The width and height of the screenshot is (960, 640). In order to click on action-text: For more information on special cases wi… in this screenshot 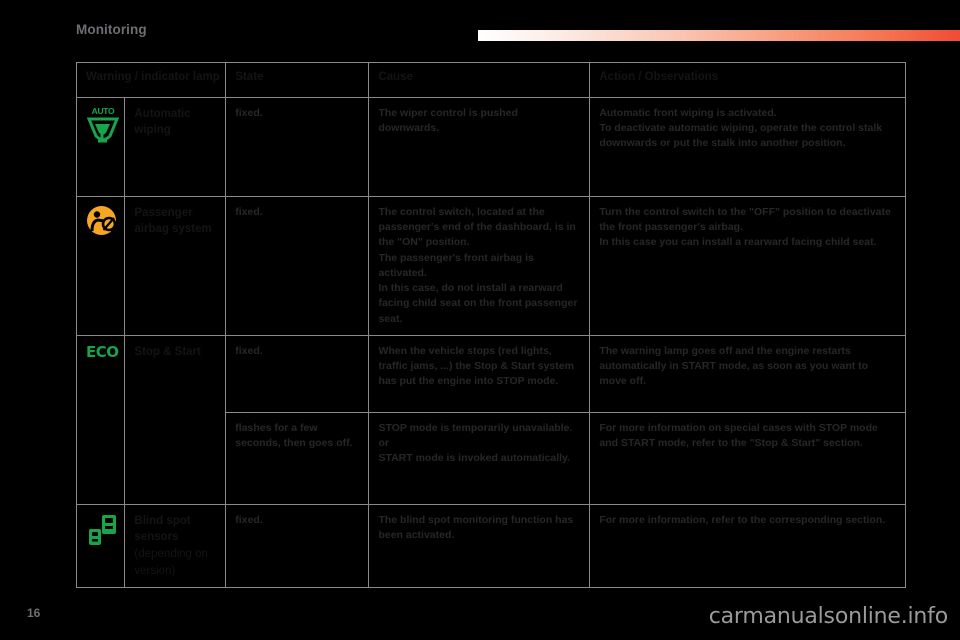, I will do `click(738, 435)`.